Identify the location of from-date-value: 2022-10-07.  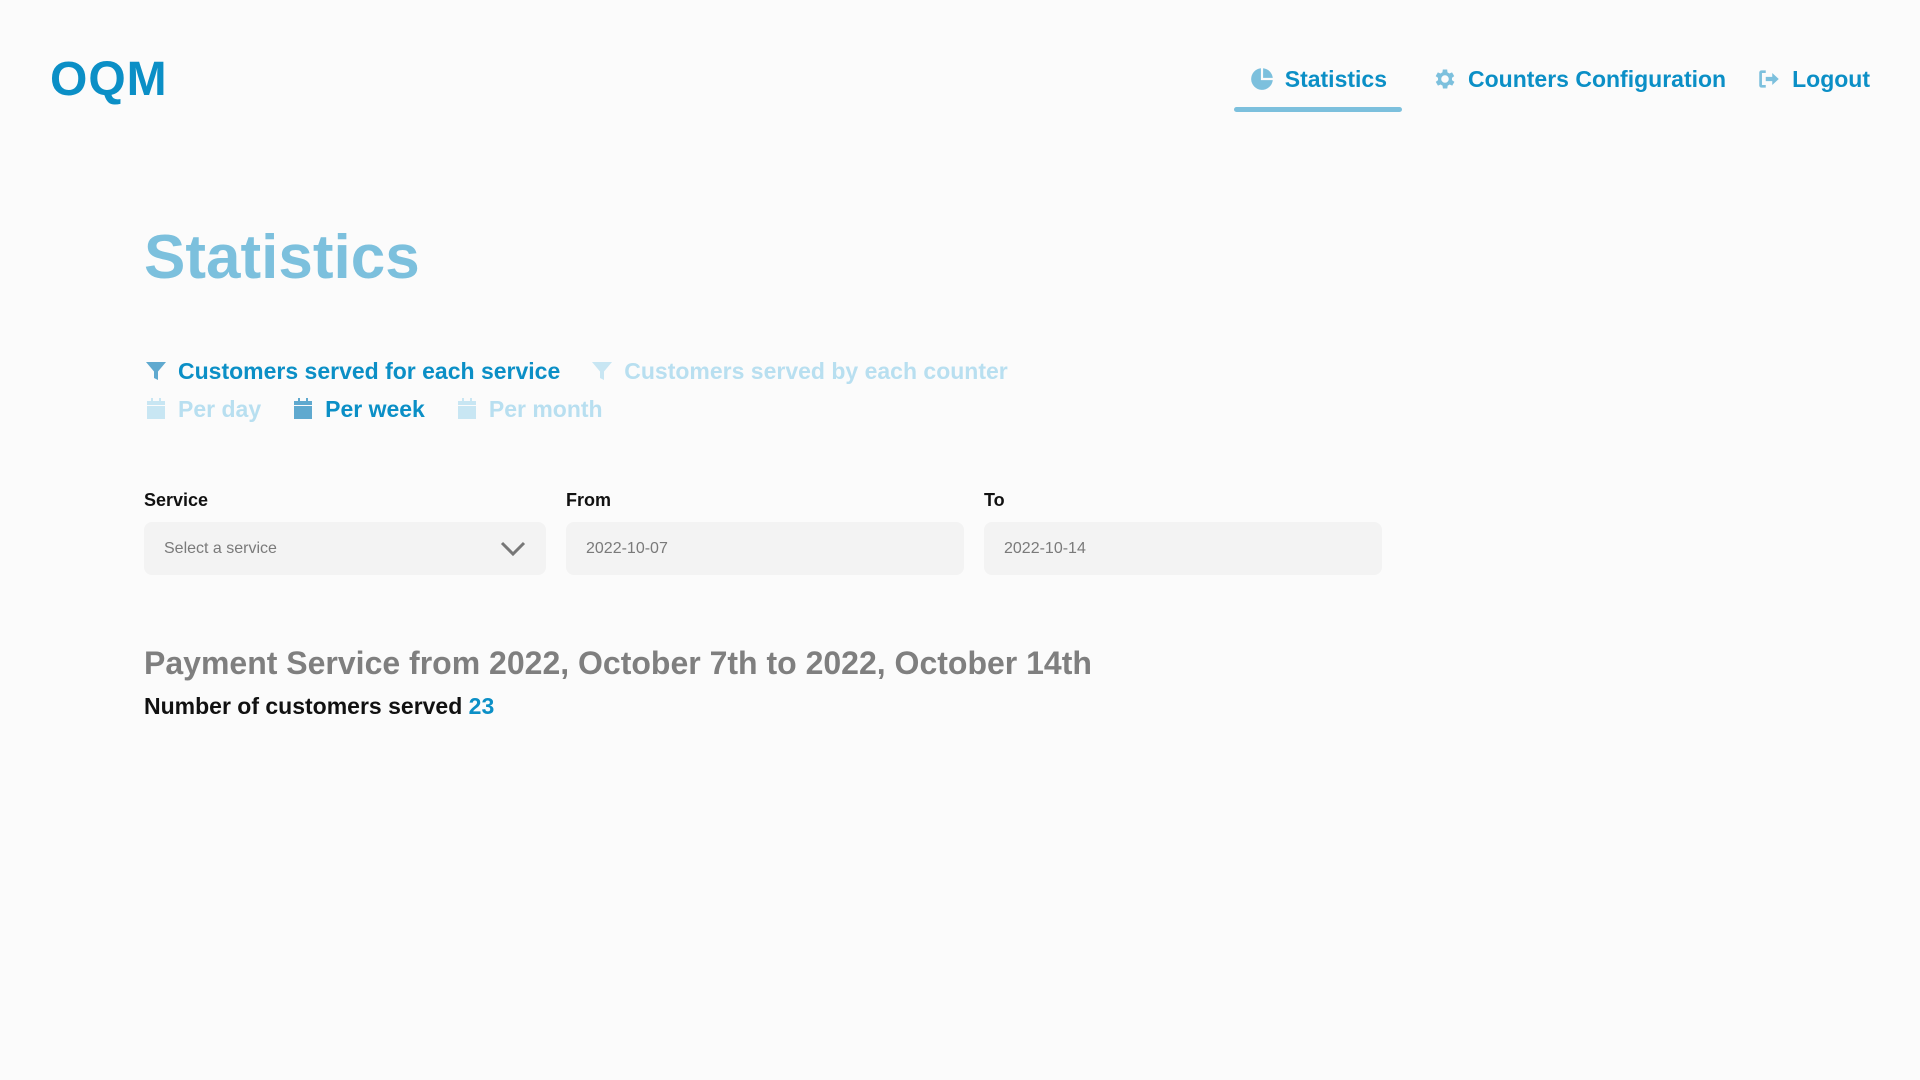
(627, 548).